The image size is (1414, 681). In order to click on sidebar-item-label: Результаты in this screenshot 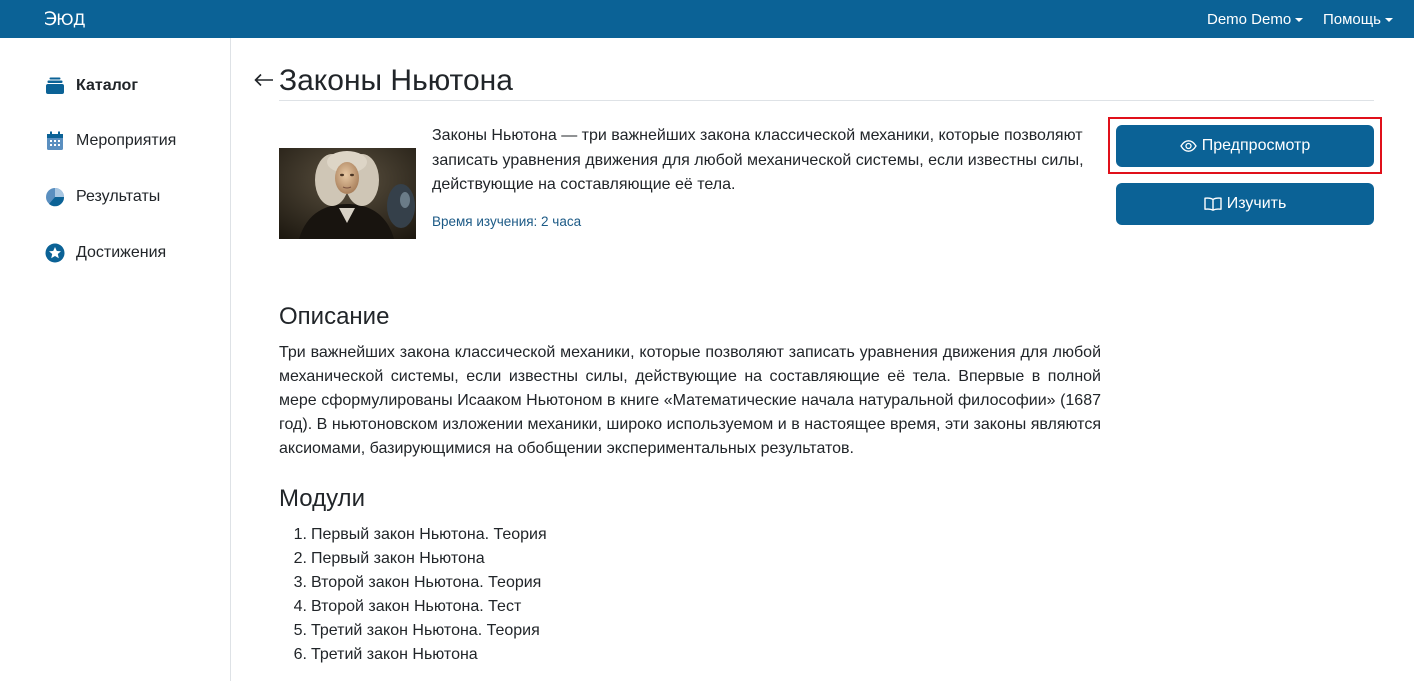, I will do `click(118, 196)`.